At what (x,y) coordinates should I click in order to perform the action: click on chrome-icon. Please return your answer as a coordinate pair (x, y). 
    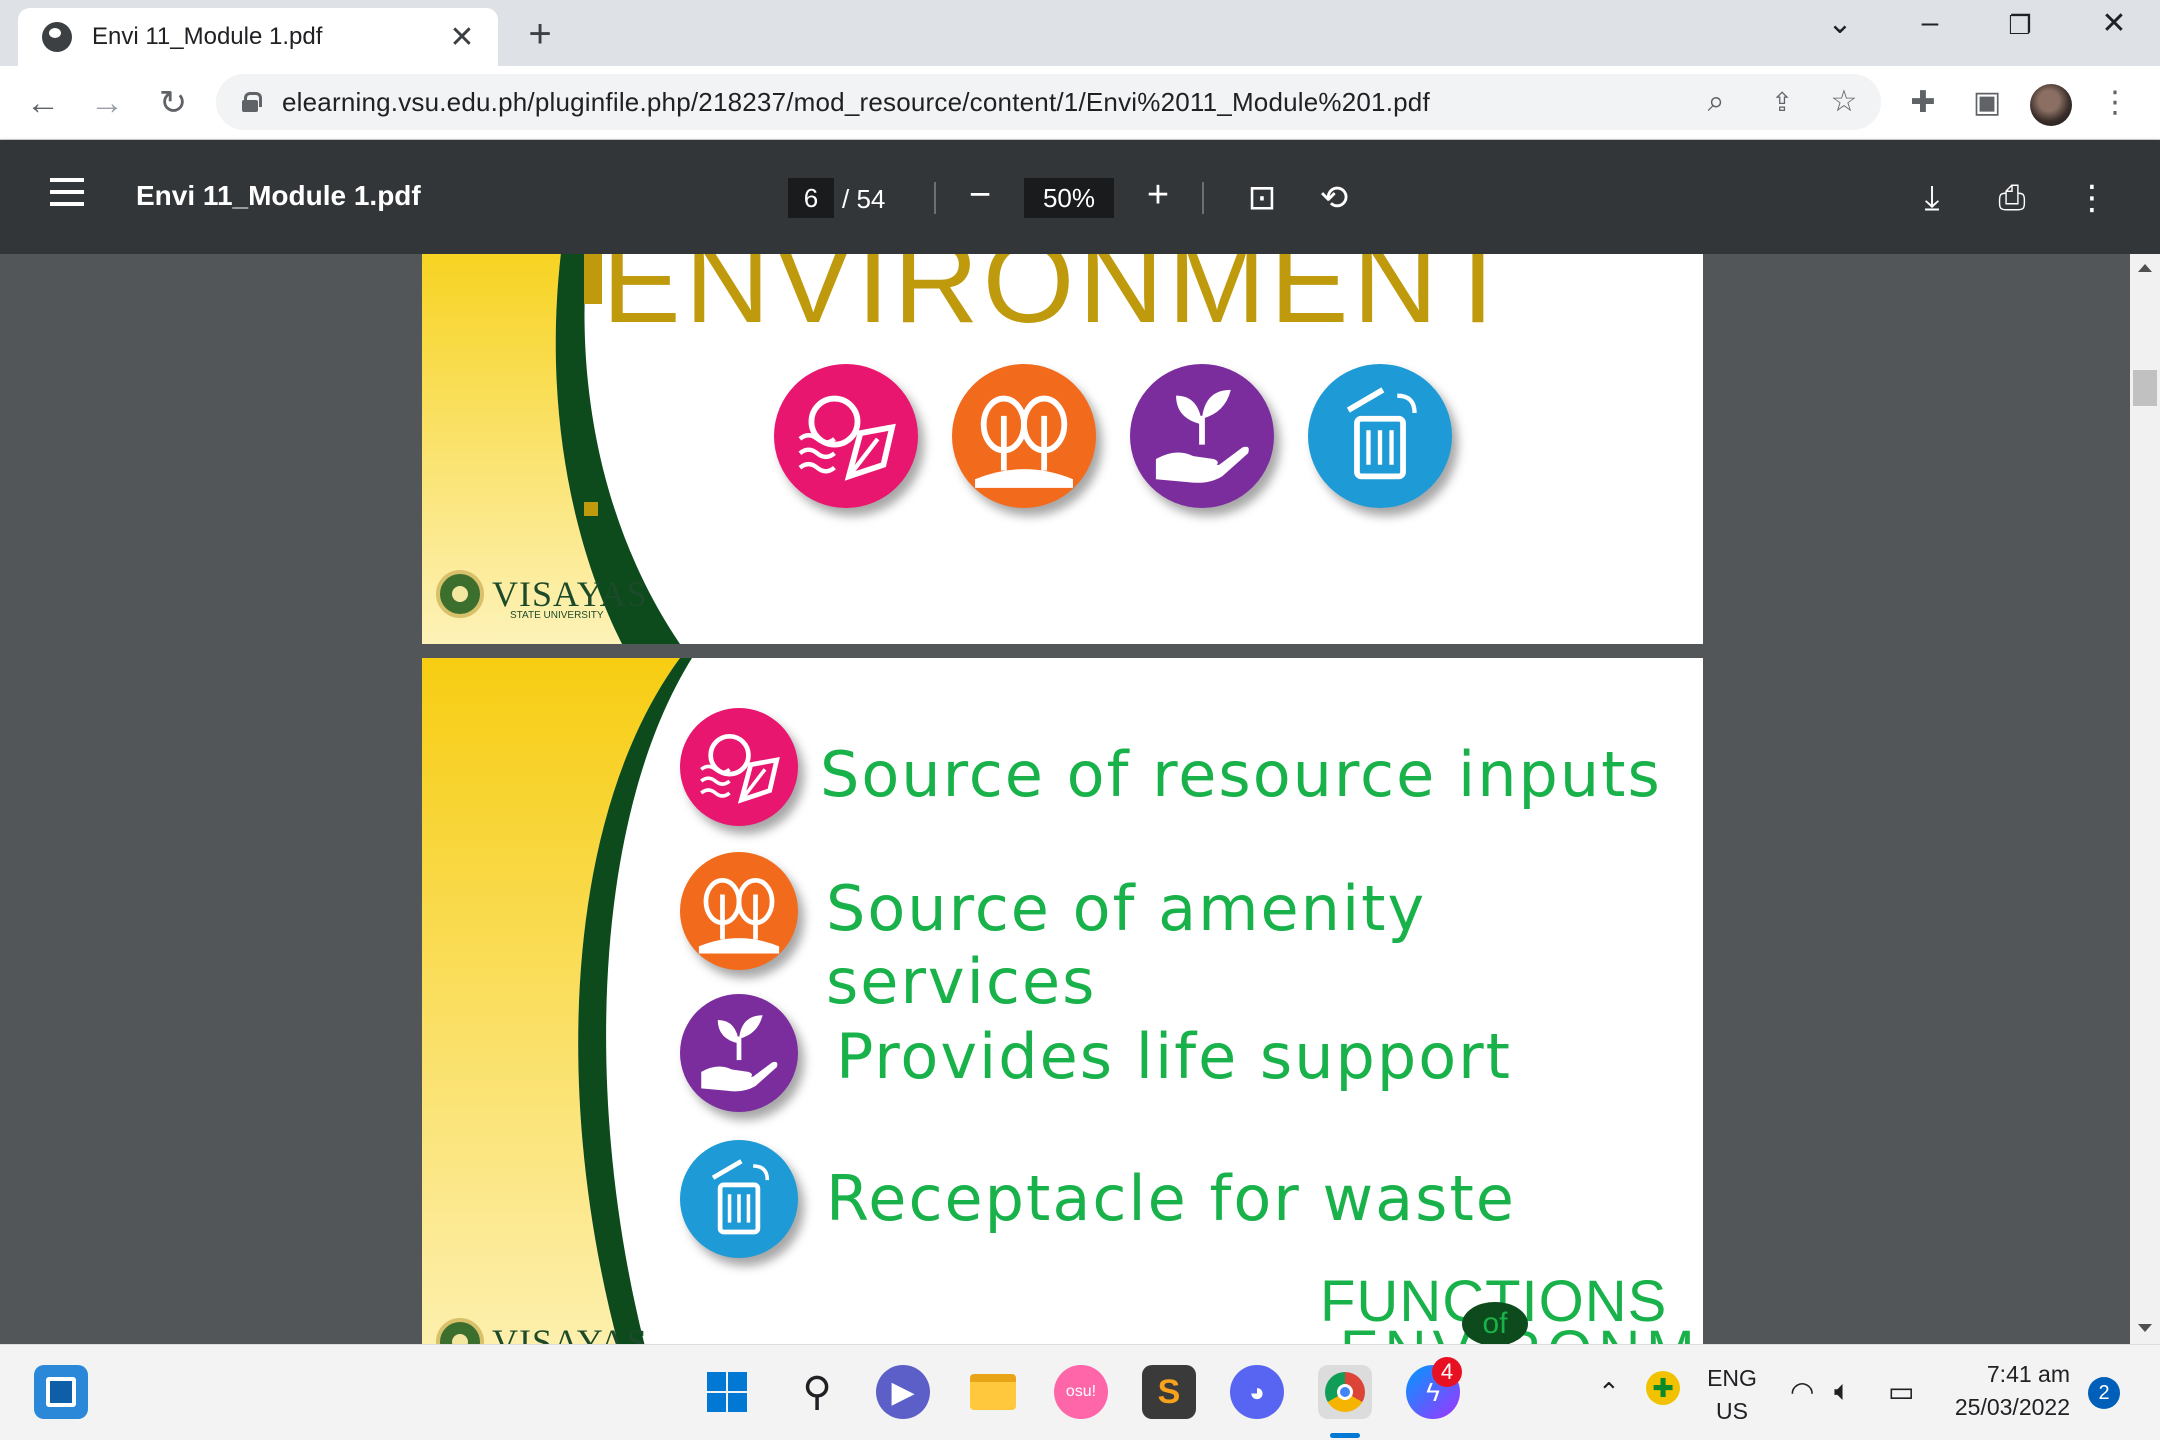
    Looking at the image, I should click on (1345, 1392).